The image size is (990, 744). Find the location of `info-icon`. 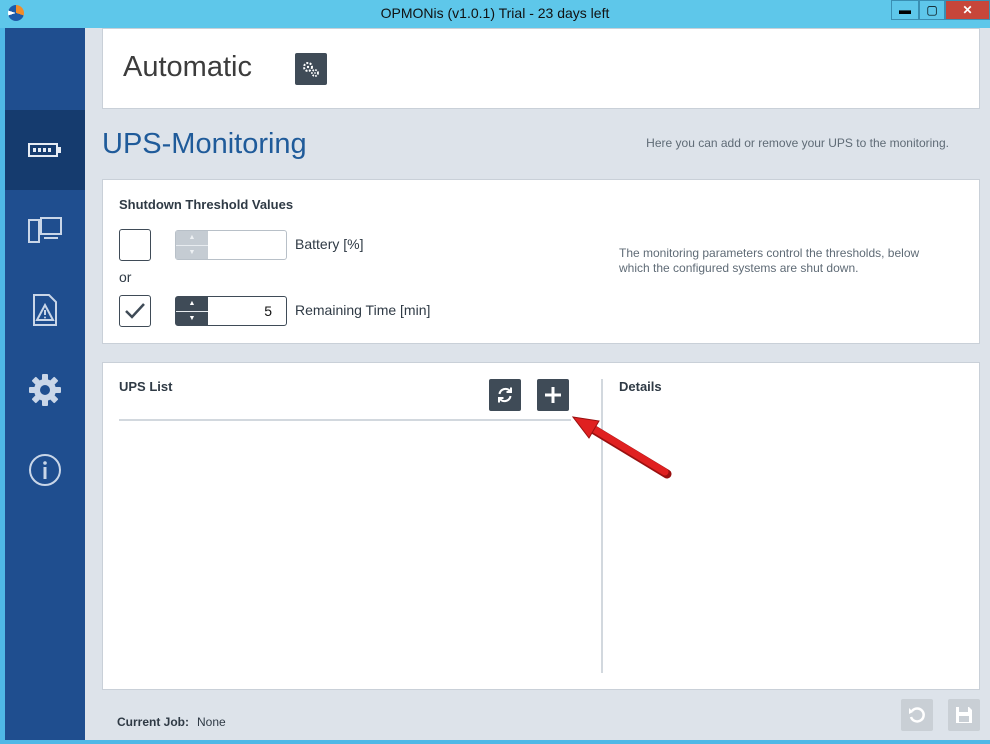

info-icon is located at coordinates (45, 470).